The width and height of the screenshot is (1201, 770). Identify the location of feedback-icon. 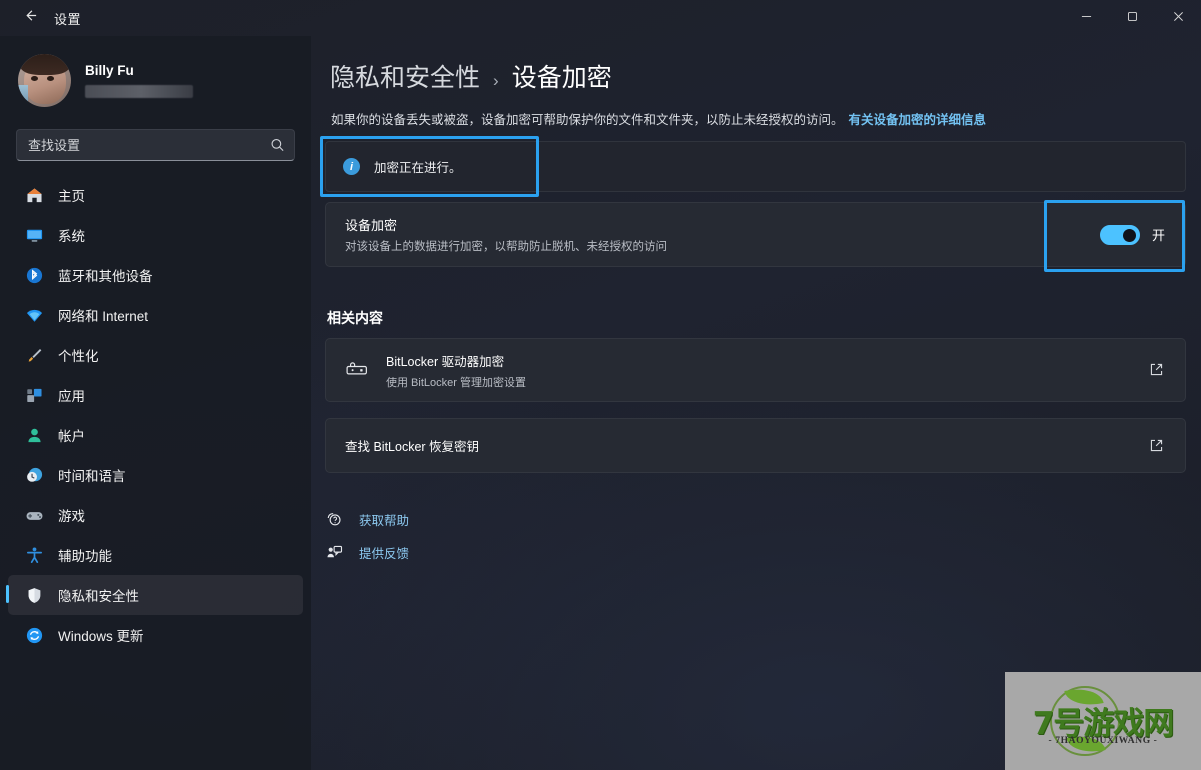
(334, 553).